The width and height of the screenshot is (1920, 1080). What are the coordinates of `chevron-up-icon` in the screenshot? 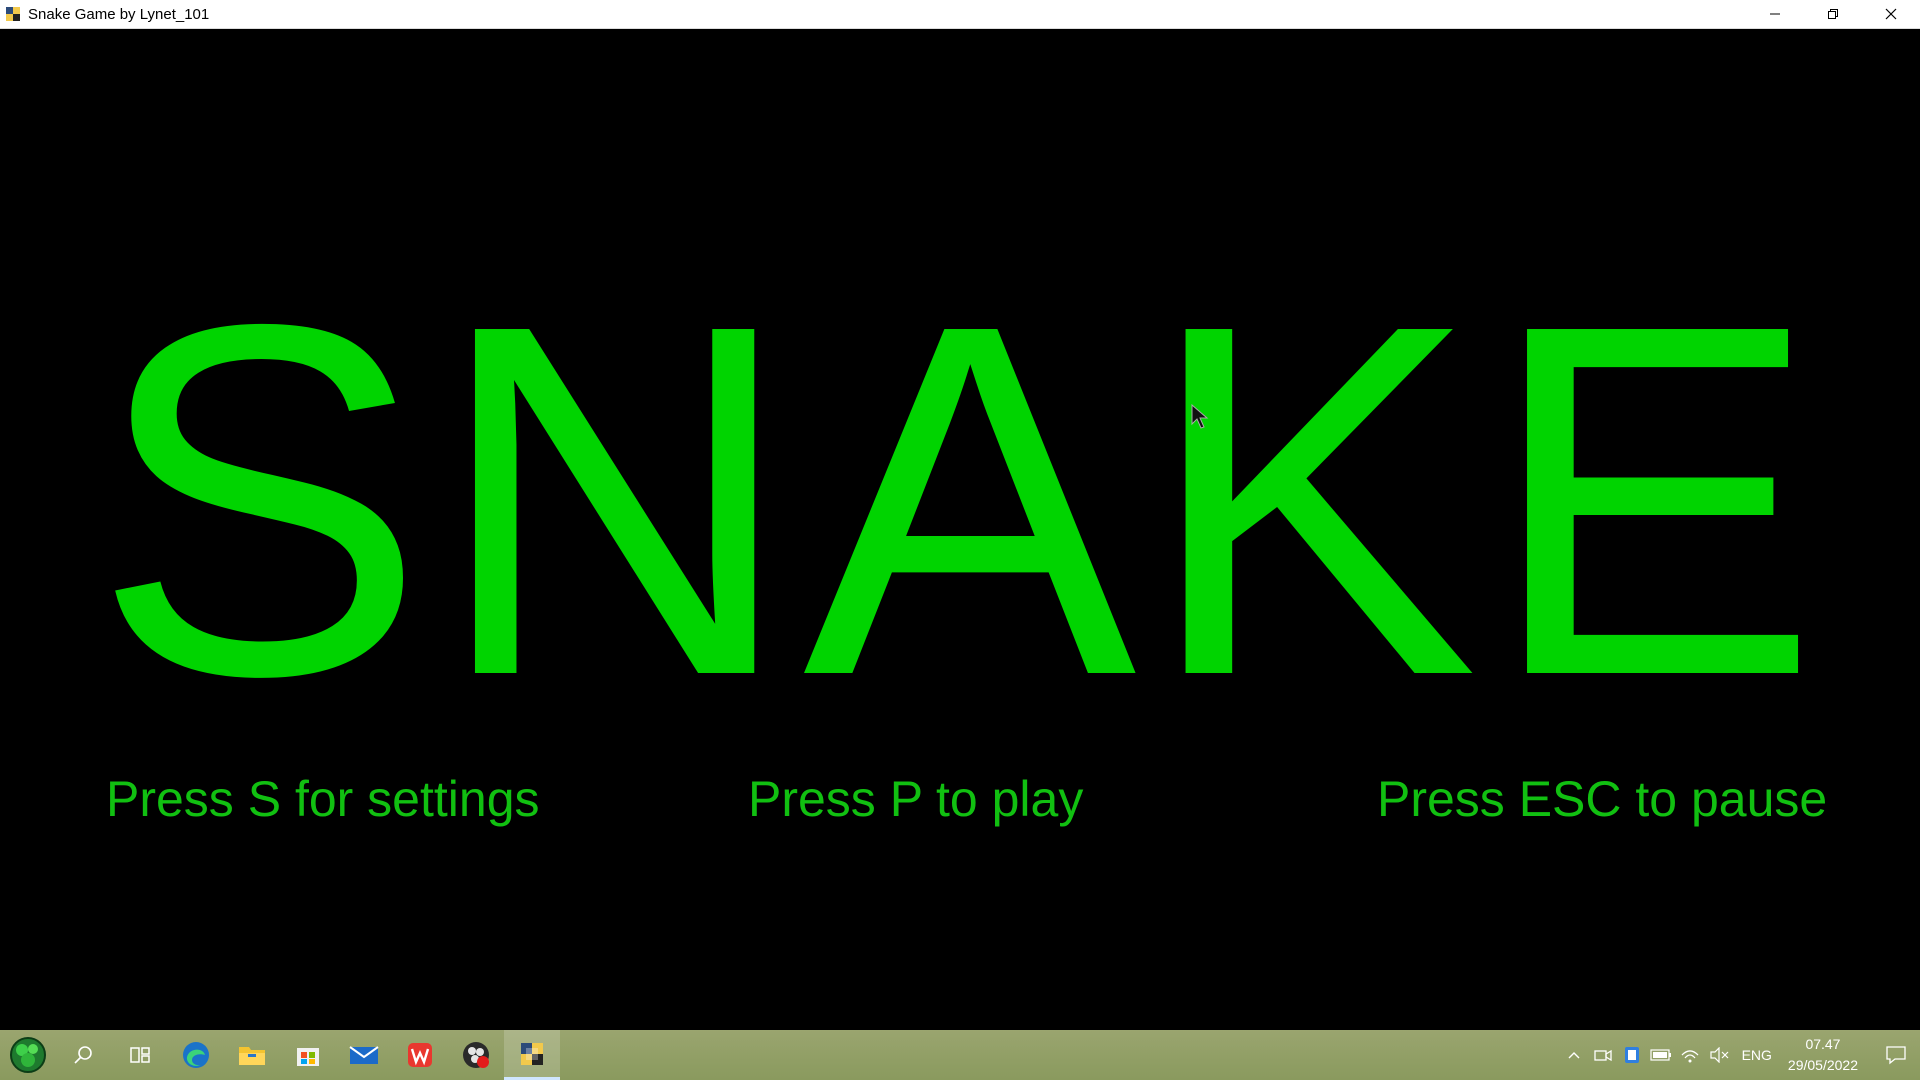 It's located at (1574, 1055).